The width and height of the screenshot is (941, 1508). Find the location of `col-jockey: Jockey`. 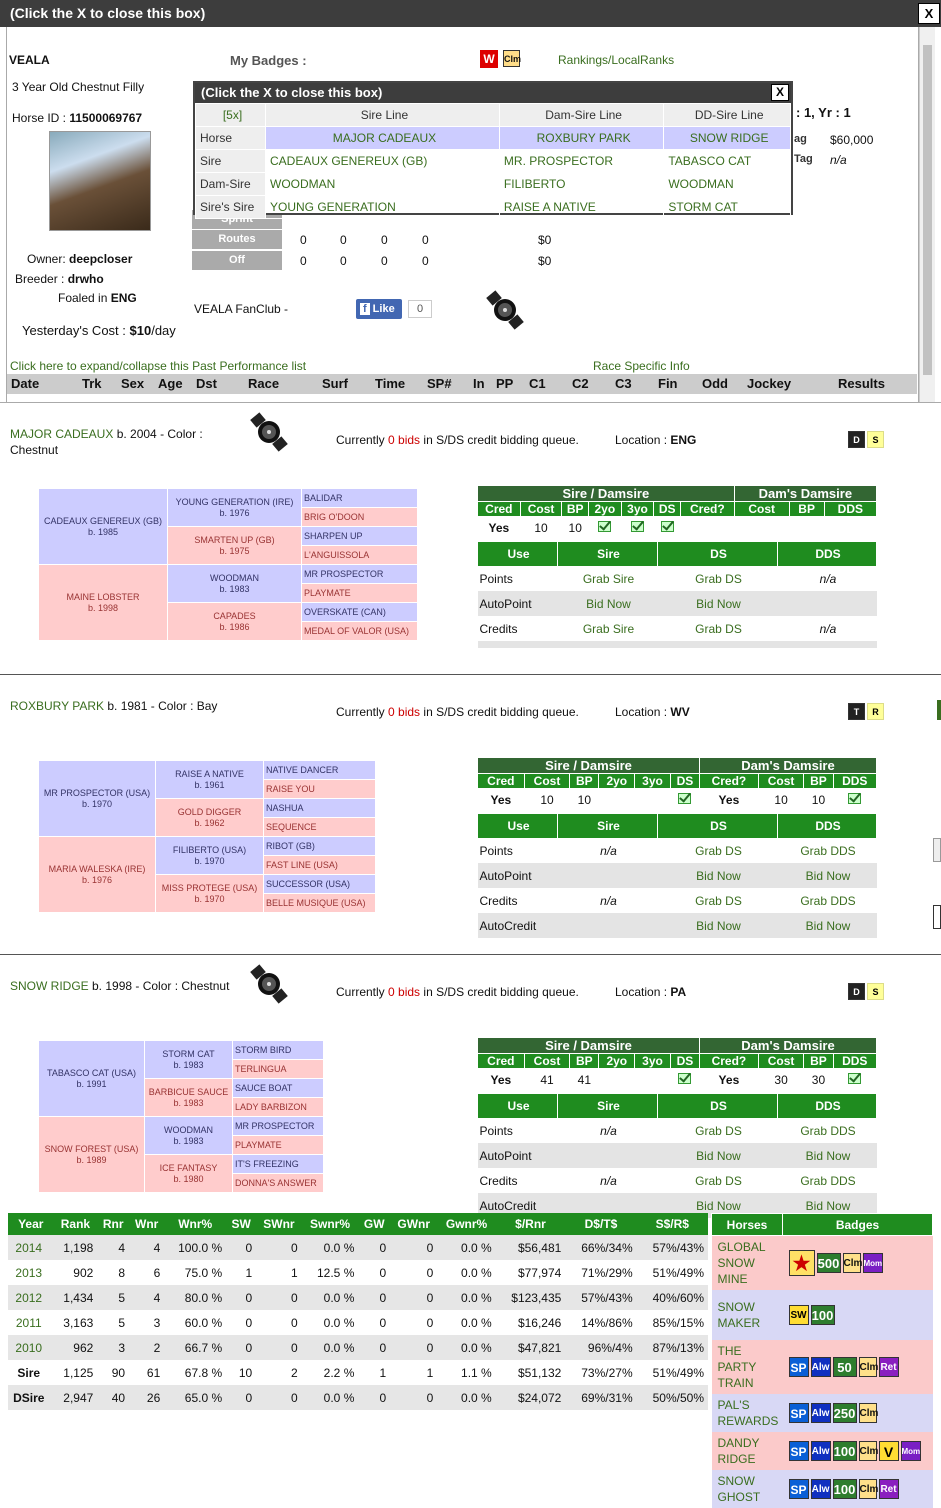

col-jockey: Jockey is located at coordinates (769, 383).